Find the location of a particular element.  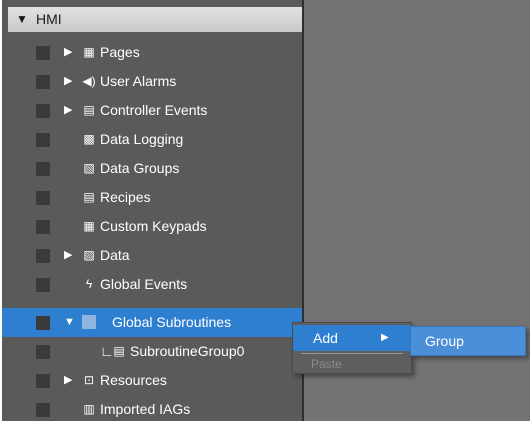

tree-root-label: HMI is located at coordinates (49, 19).